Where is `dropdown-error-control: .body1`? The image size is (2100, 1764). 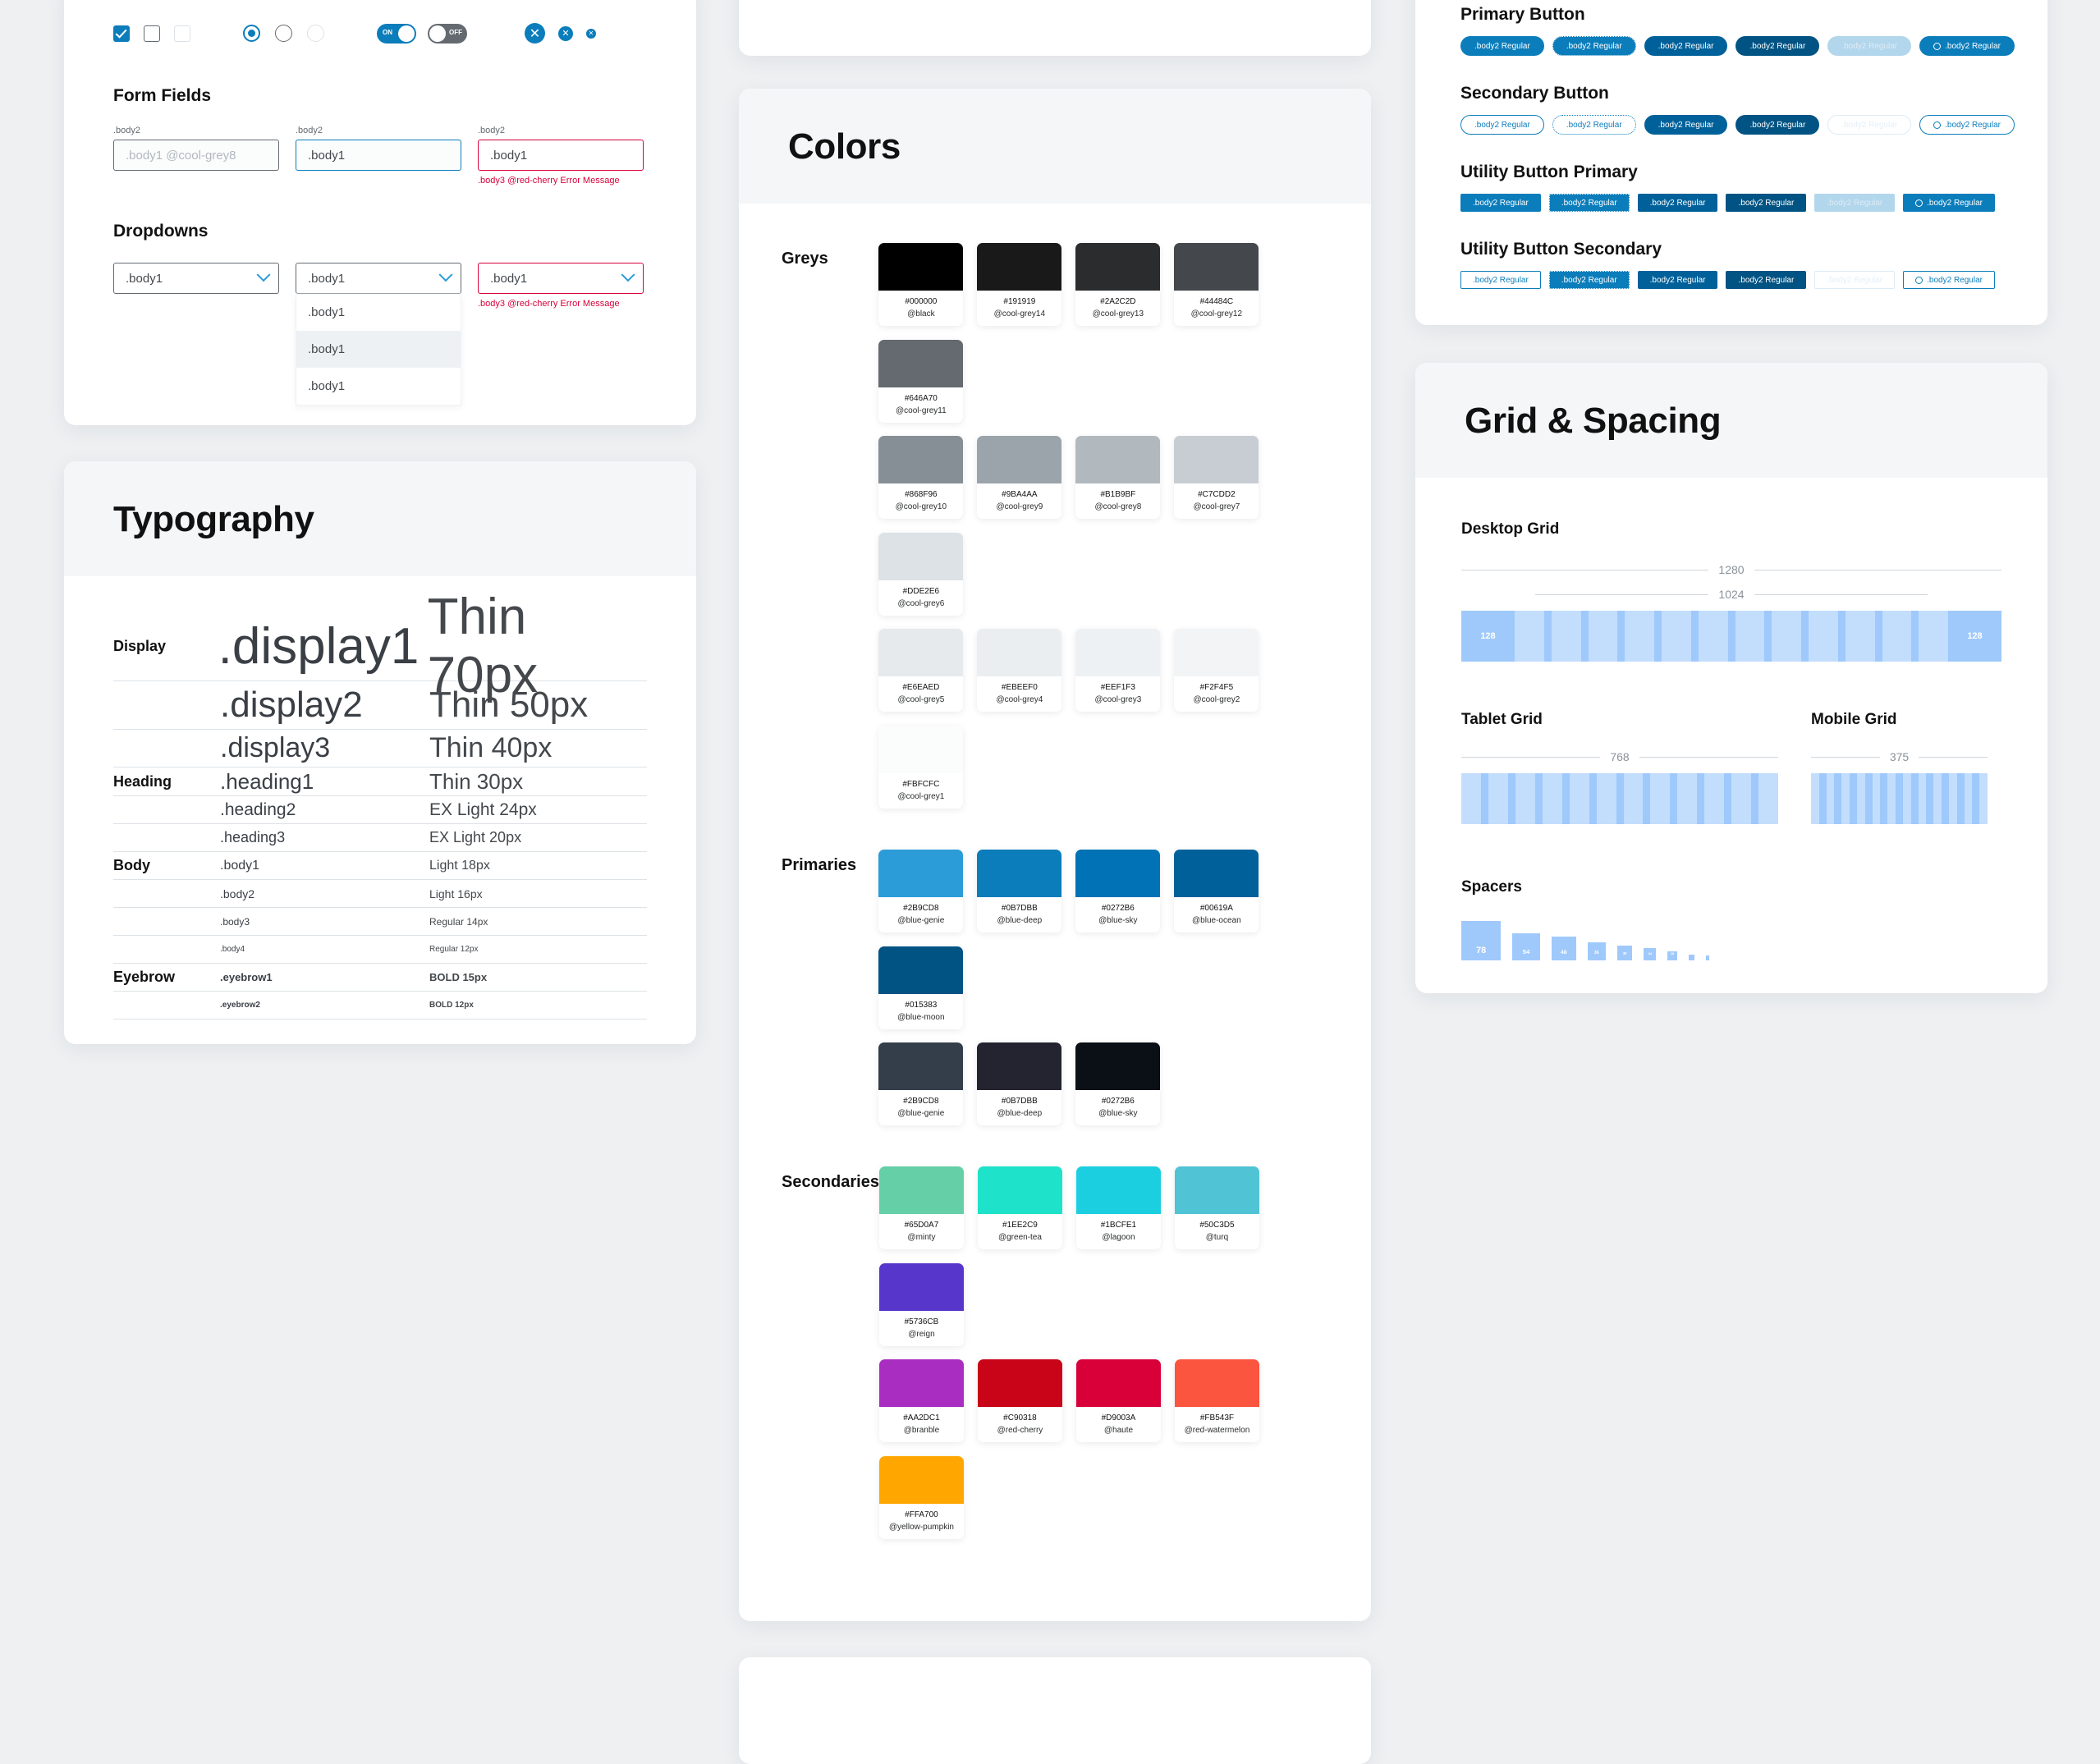 dropdown-error-control: .body1 is located at coordinates (561, 278).